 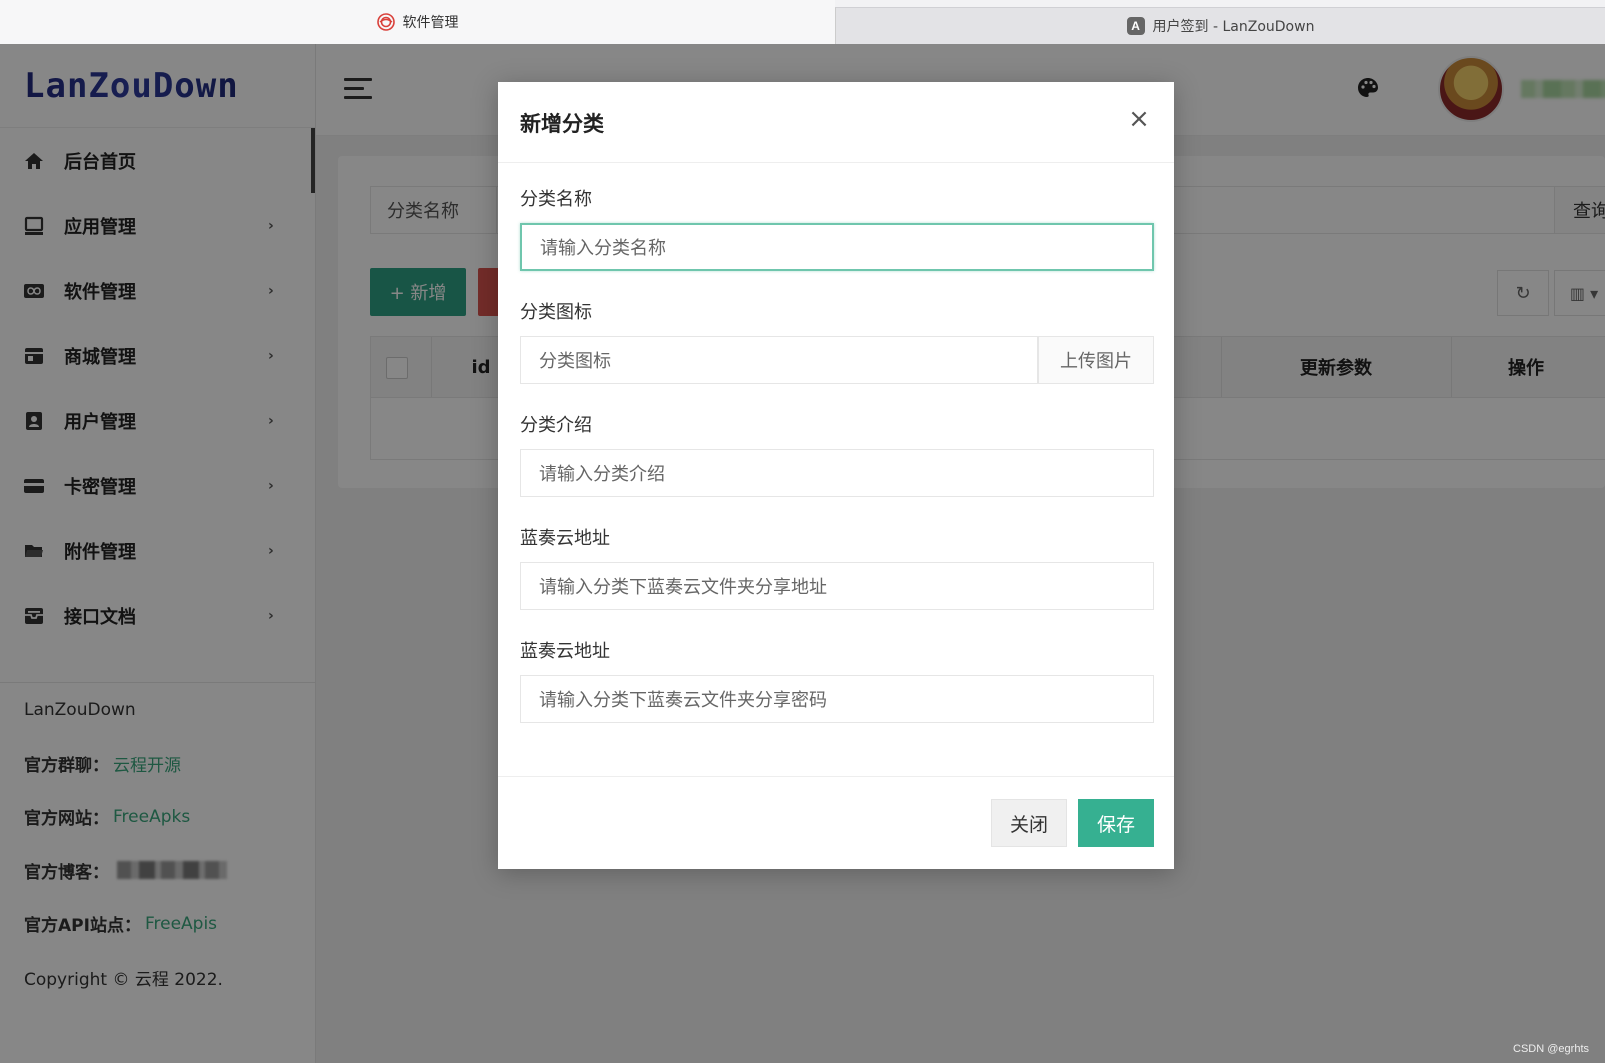 What do you see at coordinates (1233, 27) in the screenshot?
I see `browser-tab-label: 用户签到 - LanZouDown` at bounding box center [1233, 27].